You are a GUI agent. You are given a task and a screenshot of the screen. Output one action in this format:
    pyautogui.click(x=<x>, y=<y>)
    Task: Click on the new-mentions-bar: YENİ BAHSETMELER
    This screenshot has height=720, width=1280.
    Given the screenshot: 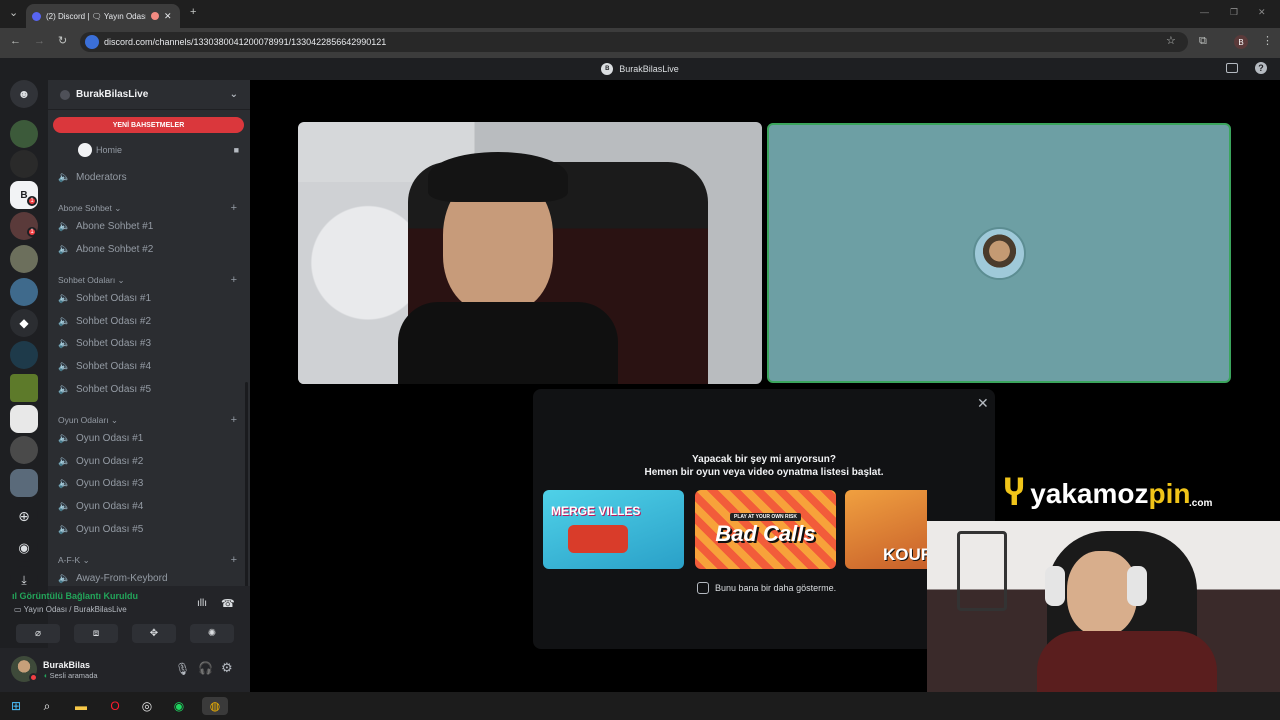 What is the action you would take?
    pyautogui.click(x=148, y=125)
    